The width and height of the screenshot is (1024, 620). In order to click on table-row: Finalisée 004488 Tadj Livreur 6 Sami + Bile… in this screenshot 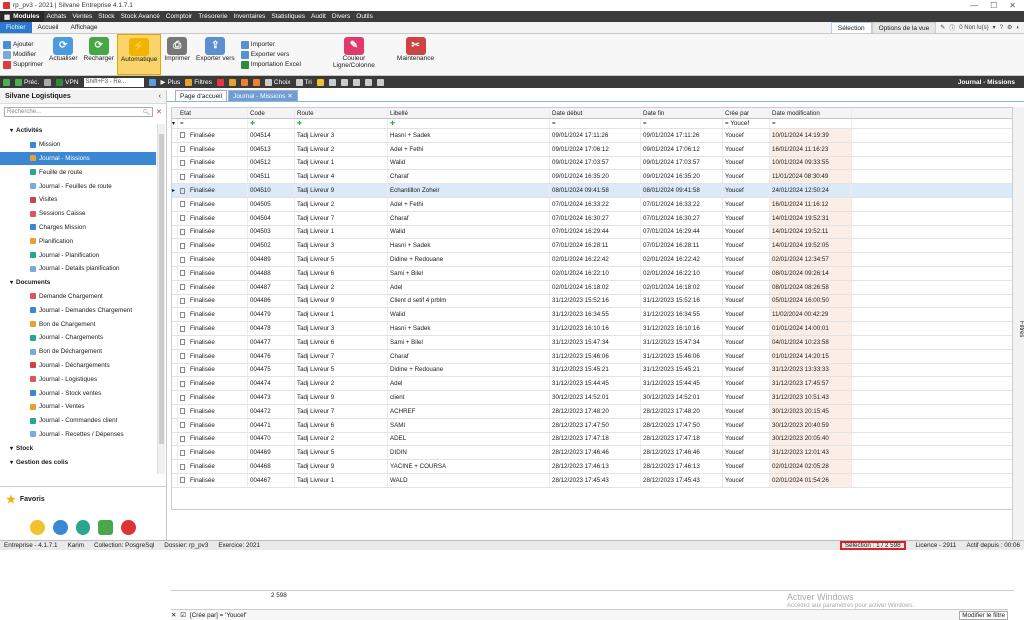, I will do `click(592, 273)`.